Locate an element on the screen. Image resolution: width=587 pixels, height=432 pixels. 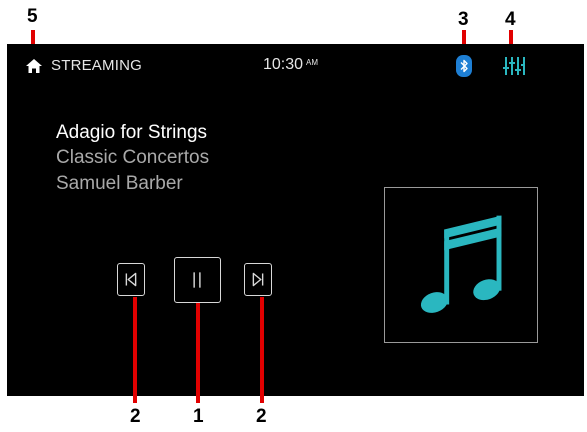
clock-ampm: AM is located at coordinates (312, 62).